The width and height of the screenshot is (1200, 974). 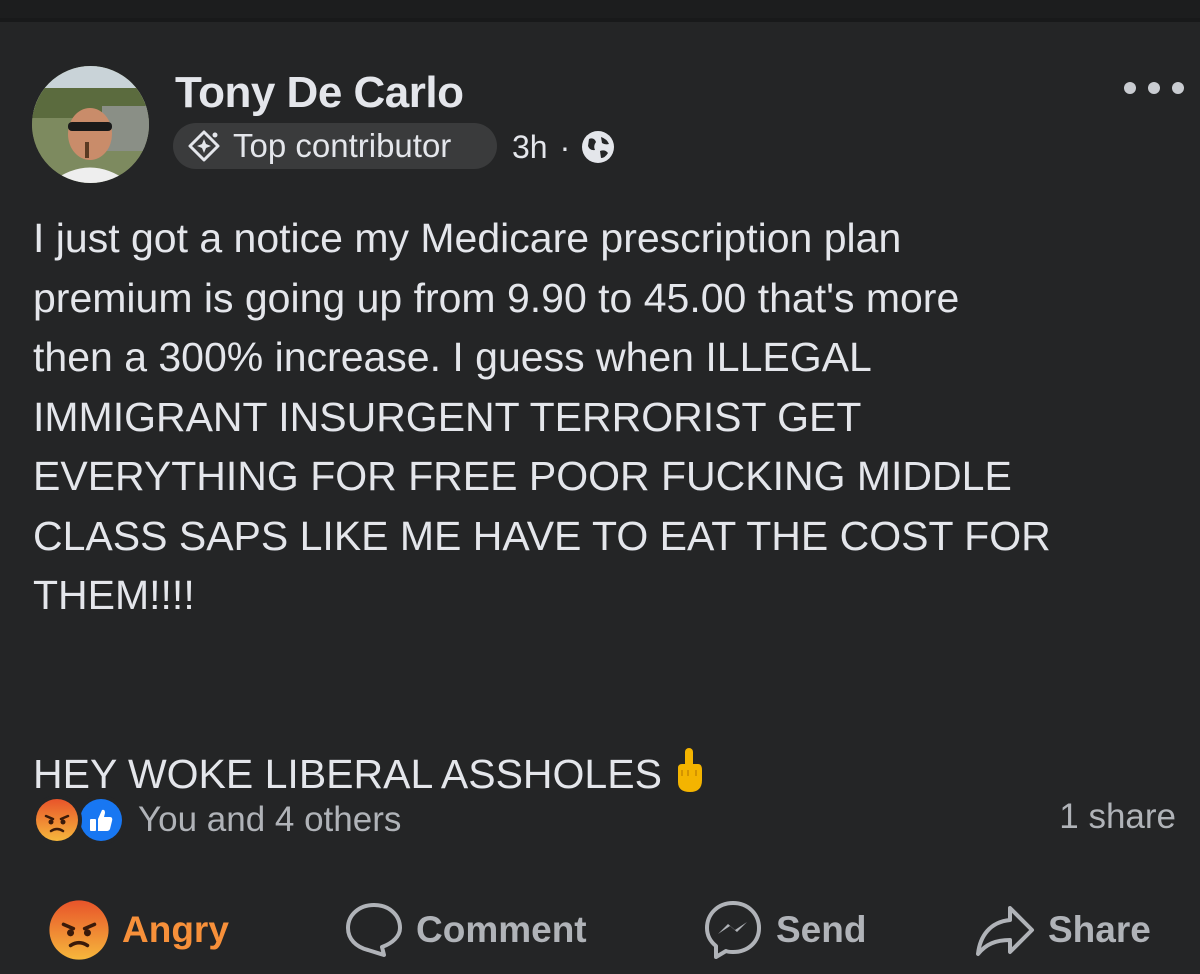 I want to click on reactions-text: You and 4 others, so click(x=270, y=819).